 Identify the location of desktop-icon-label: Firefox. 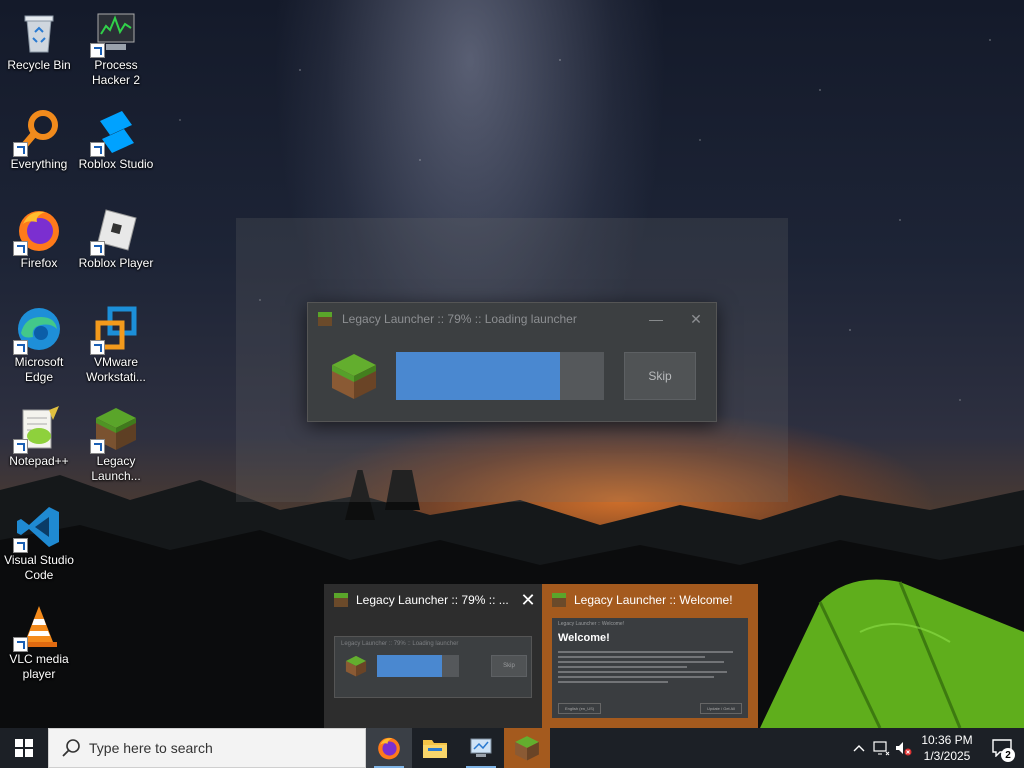
(39, 263).